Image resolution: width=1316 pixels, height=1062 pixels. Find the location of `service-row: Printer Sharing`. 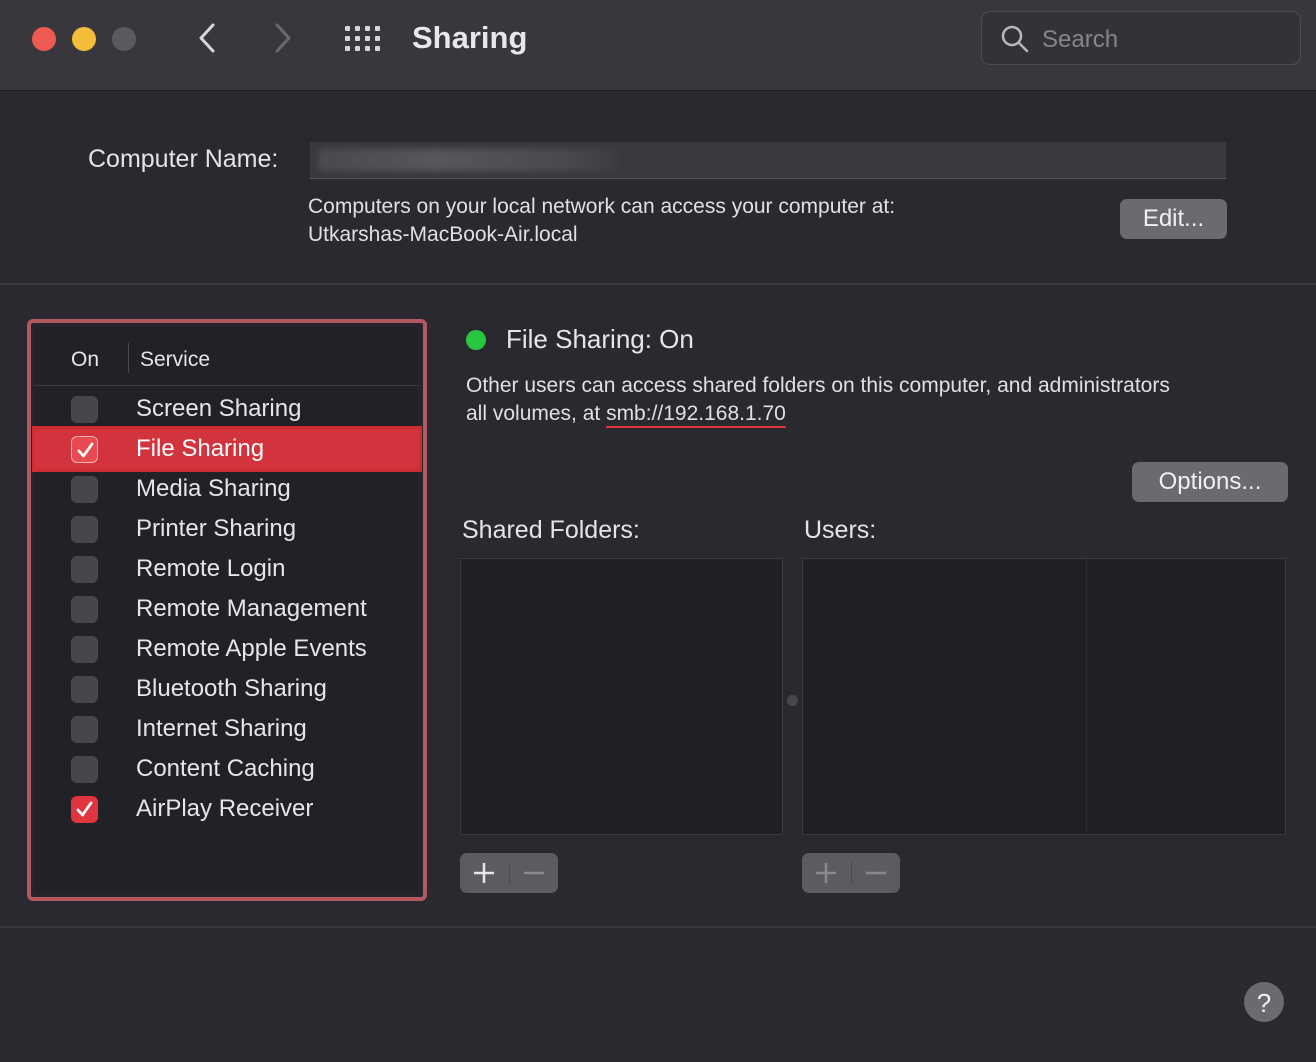

service-row: Printer Sharing is located at coordinates (227, 529).